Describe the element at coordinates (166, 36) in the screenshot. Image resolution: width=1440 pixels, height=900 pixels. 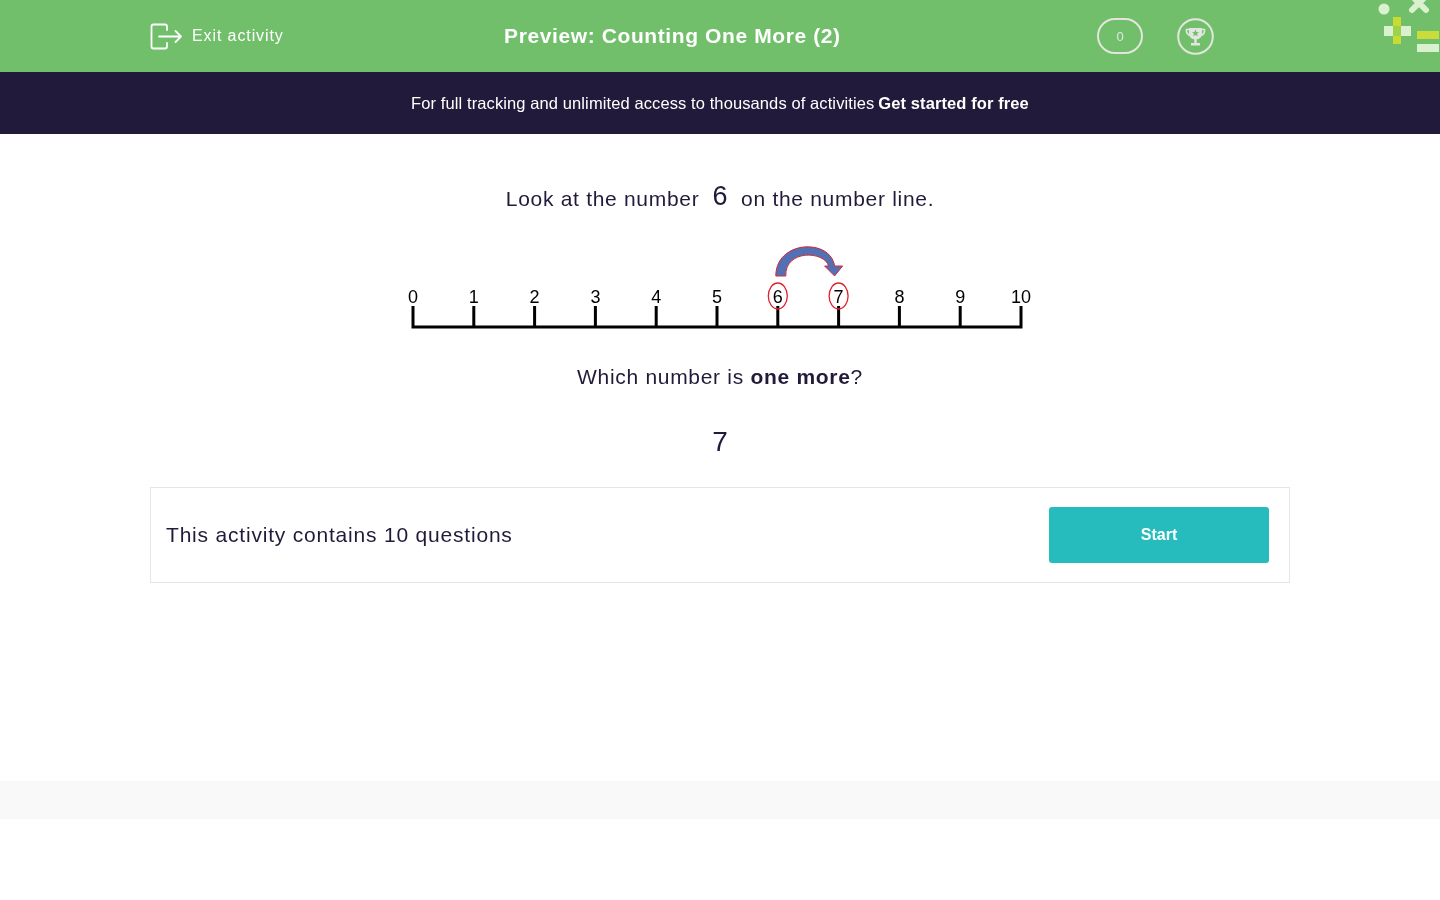
I see `exit-icon` at that location.